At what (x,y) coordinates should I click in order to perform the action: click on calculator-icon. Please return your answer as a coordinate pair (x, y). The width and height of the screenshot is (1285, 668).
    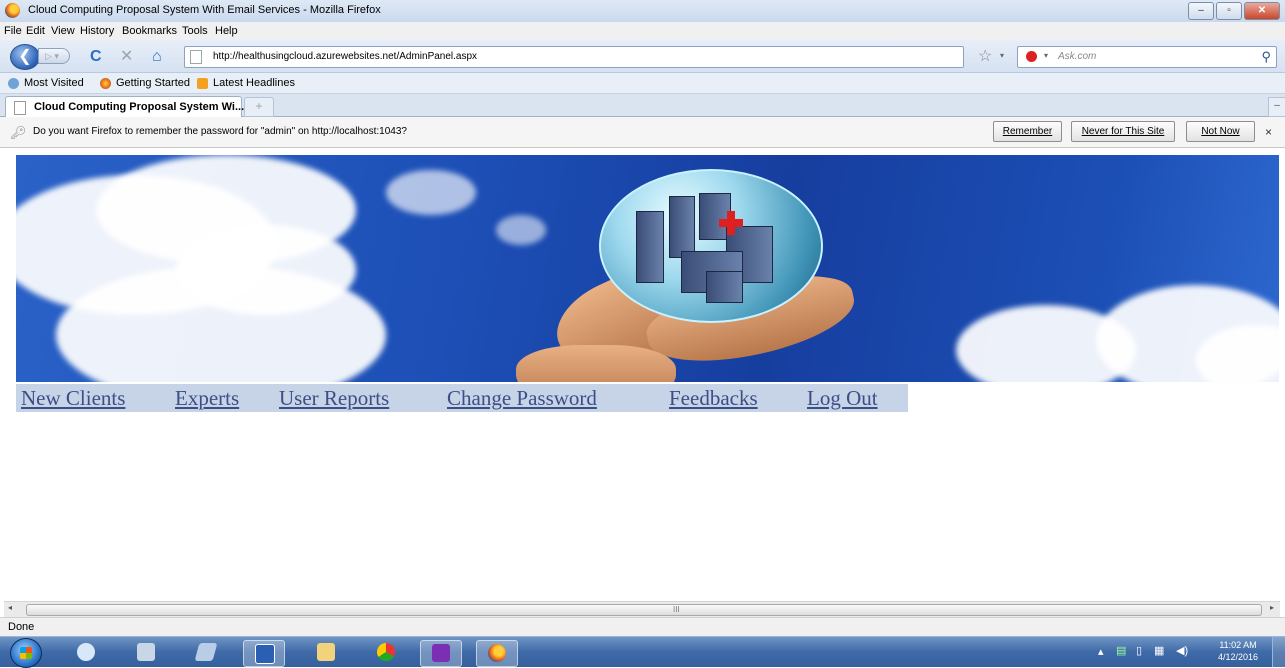
    Looking at the image, I should click on (146, 652).